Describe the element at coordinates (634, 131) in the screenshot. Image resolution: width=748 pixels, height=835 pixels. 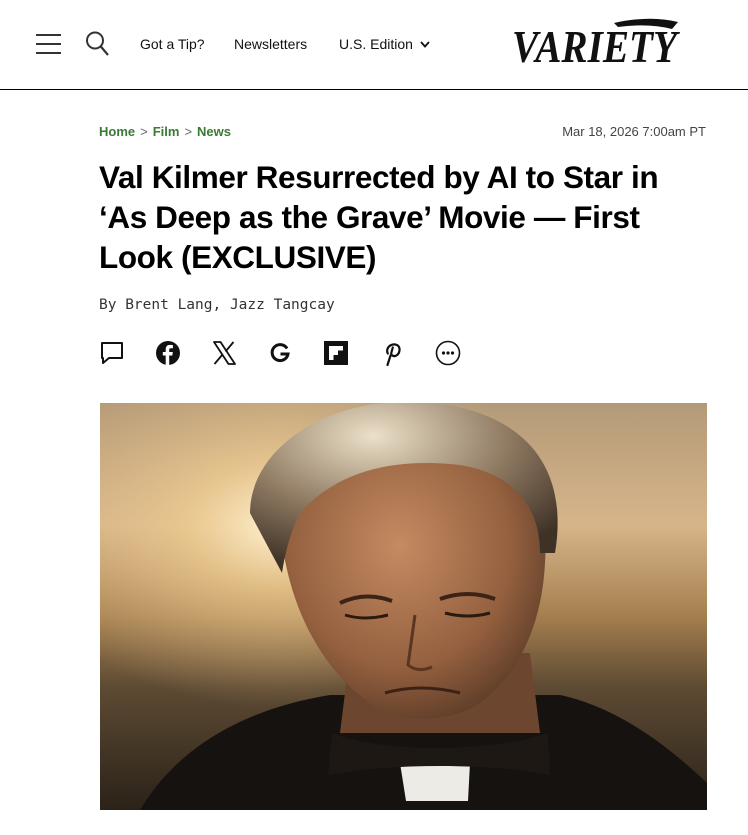
I see `publish-timestamp: Mar 18, 2026 7:00am PT` at that location.